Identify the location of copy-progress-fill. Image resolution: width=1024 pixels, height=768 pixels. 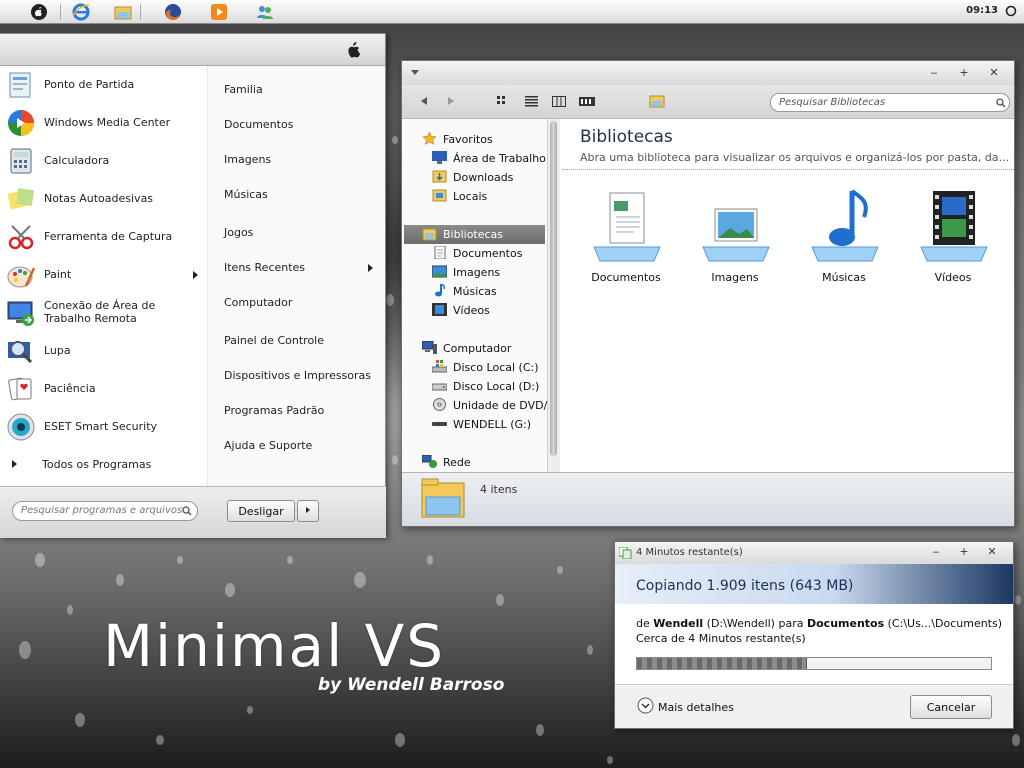
(722, 663).